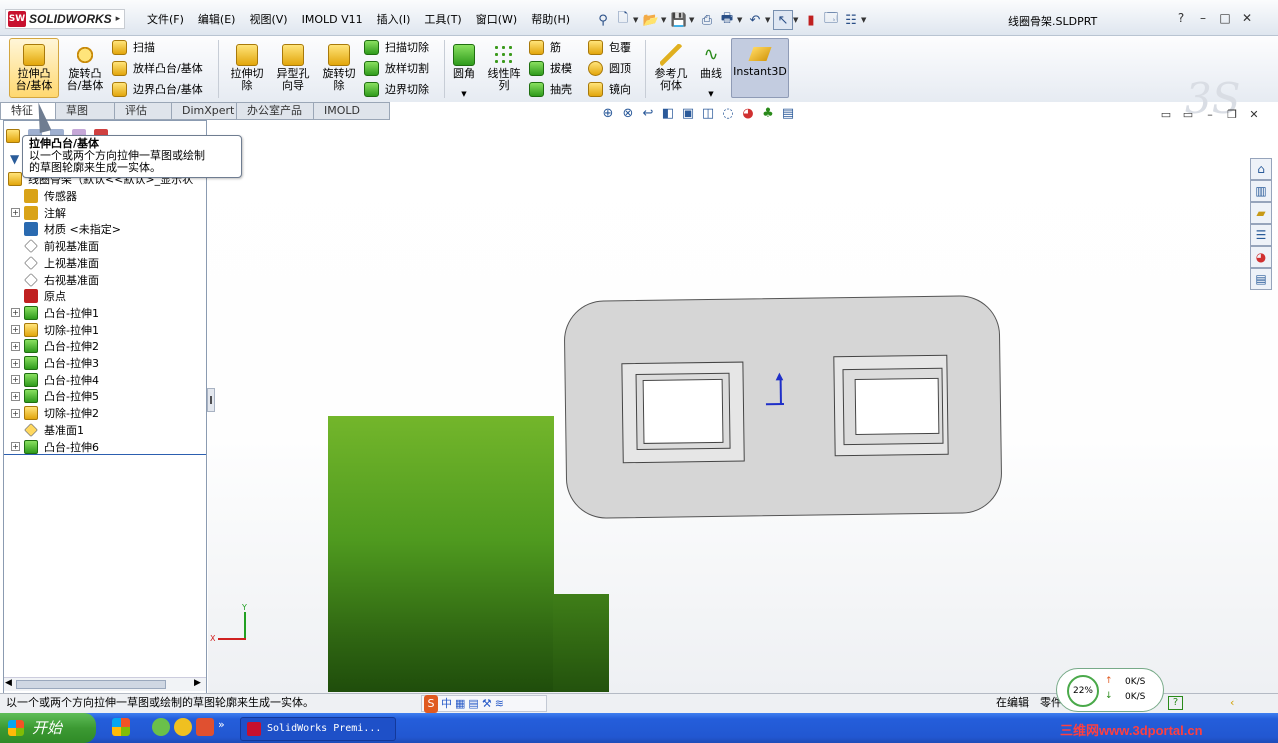  Describe the element at coordinates (1232, 703) in the screenshot. I see `status-arrow-icon: ‹` at that location.